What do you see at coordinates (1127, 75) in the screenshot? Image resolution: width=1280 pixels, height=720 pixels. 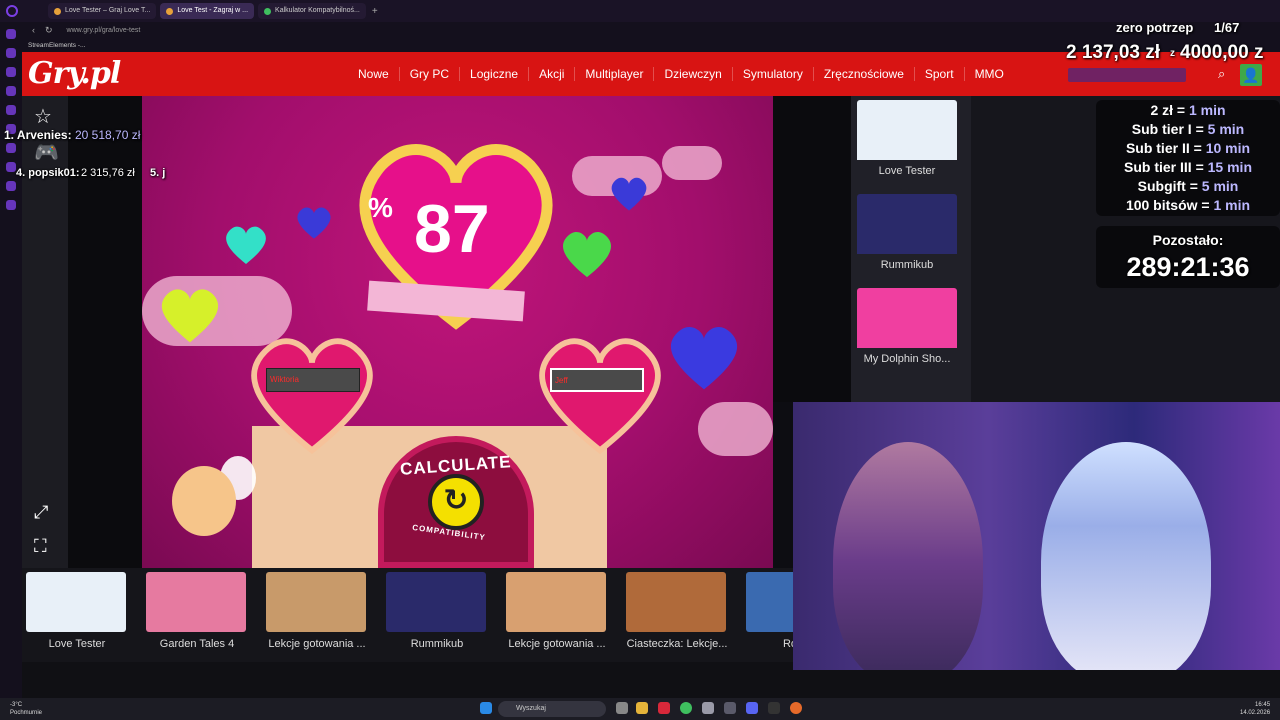 I see `site-search-input` at bounding box center [1127, 75].